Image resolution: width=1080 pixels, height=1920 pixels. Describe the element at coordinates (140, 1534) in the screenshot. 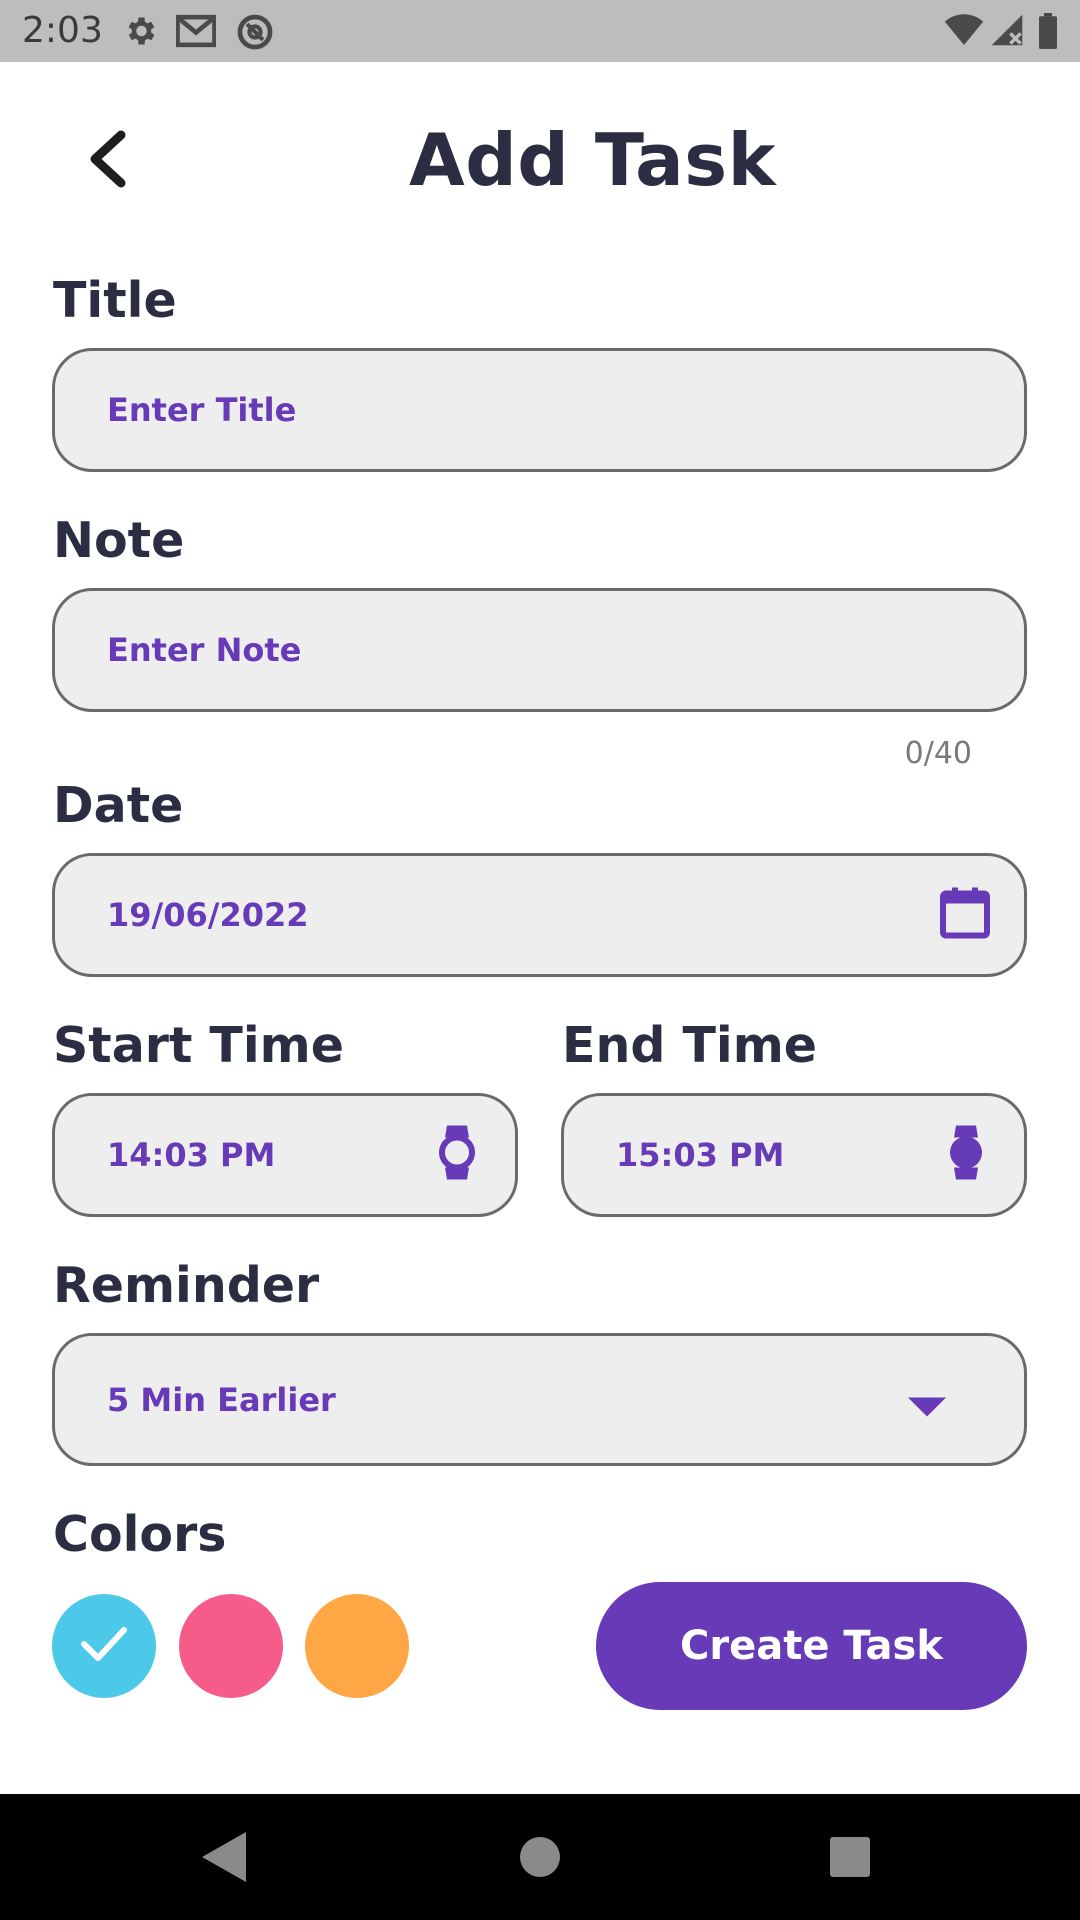

I see `colors-label: Colors` at that location.